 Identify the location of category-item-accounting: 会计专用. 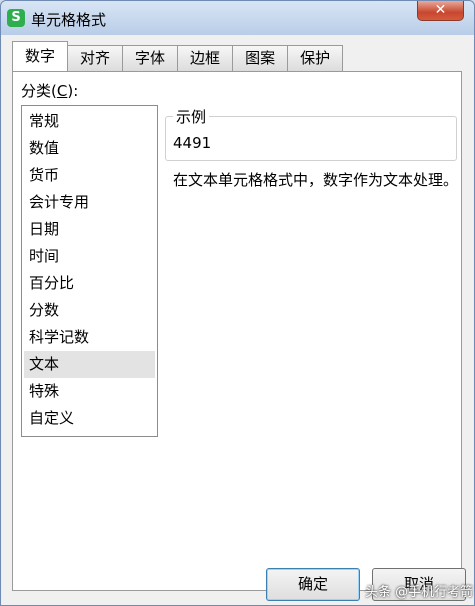
(89, 202).